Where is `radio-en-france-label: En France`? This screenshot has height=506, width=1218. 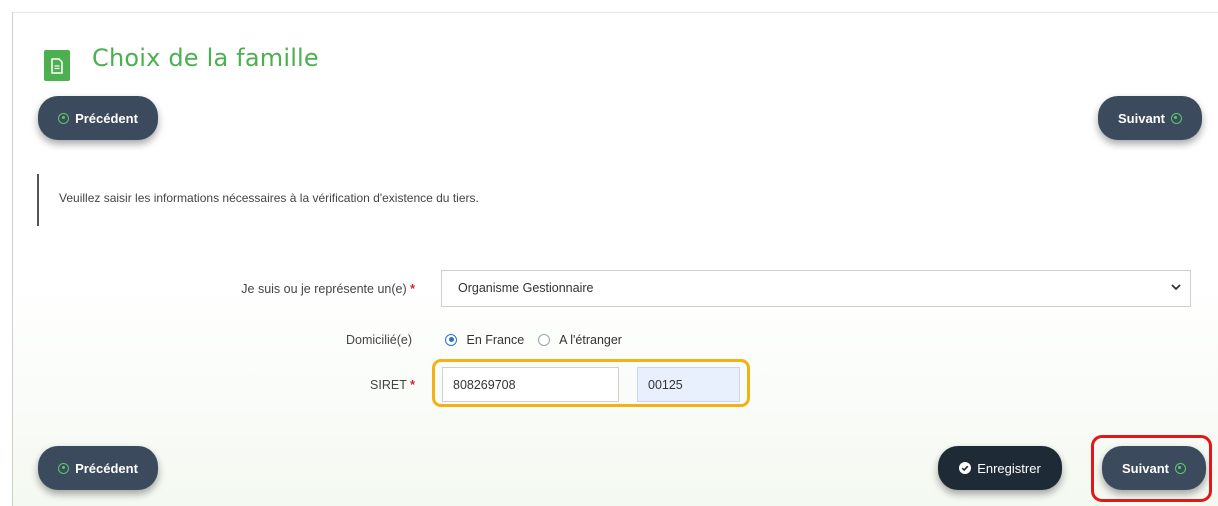
radio-en-france-label: En France is located at coordinates (495, 340).